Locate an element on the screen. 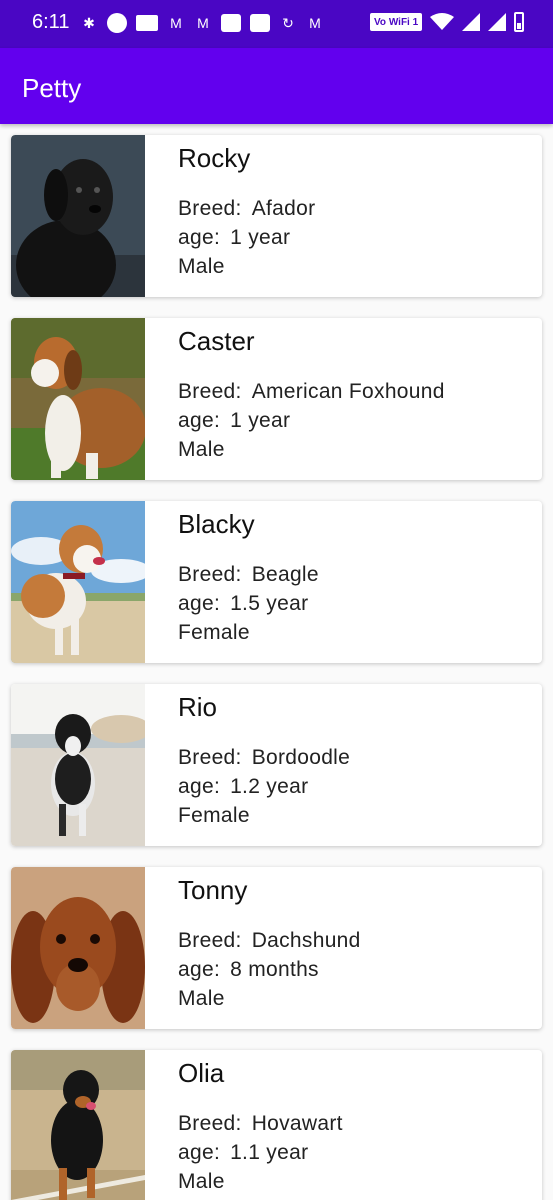  system-icons: Vo WiFi 1 is located at coordinates (447, 22).